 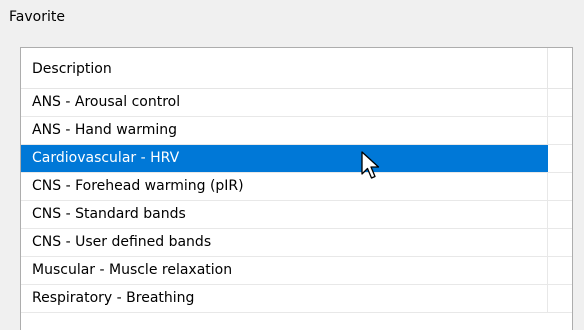 What do you see at coordinates (296, 103) in the screenshot?
I see `list-item: ANS - Arousal control` at bounding box center [296, 103].